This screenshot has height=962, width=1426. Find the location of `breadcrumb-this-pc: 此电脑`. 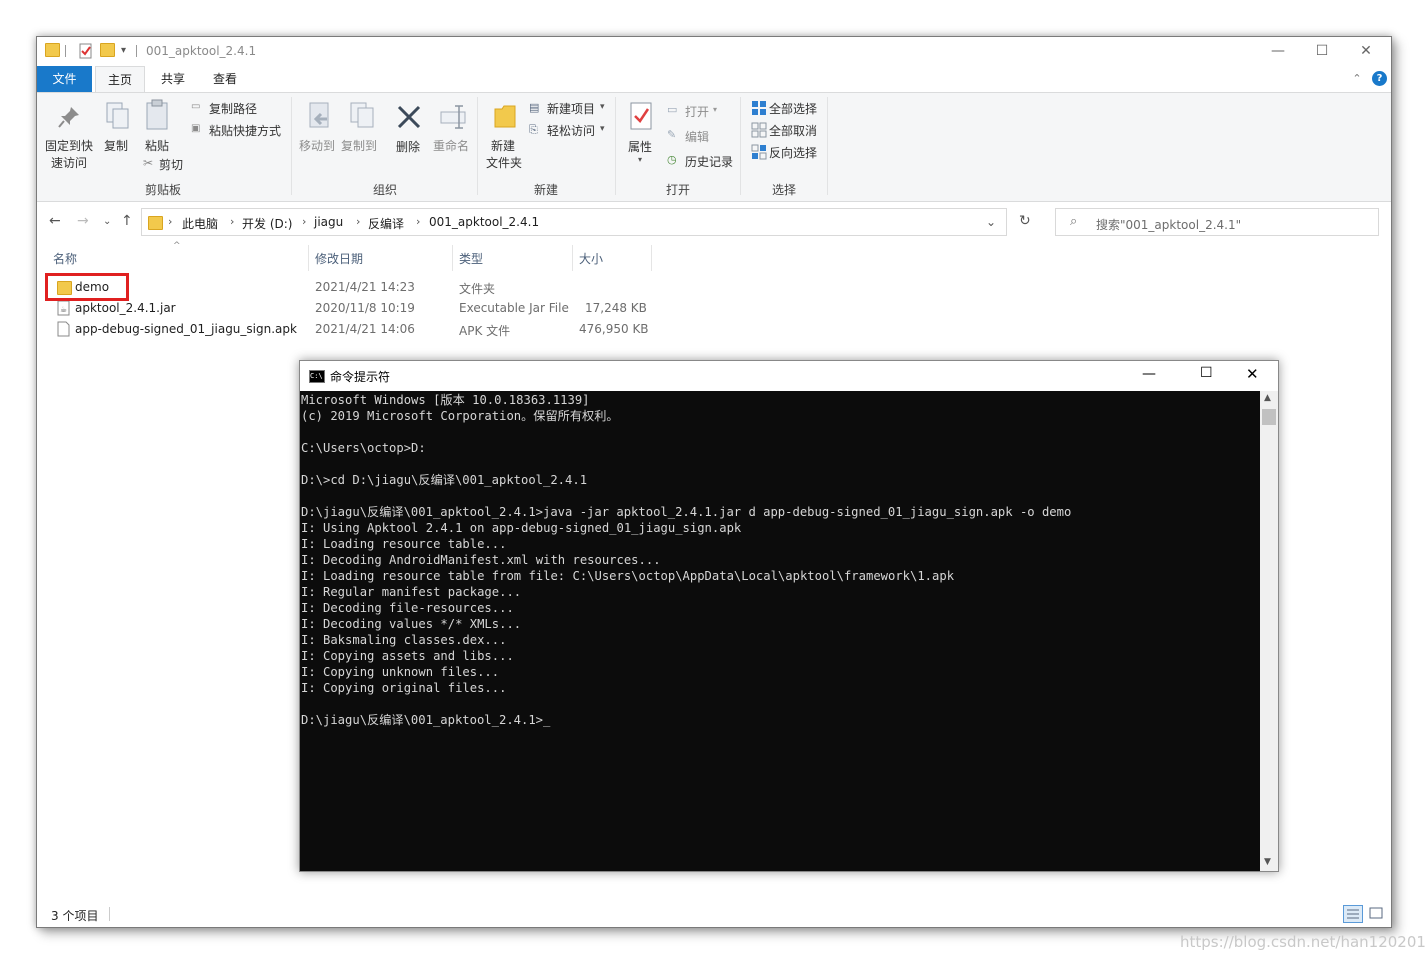

breadcrumb-this-pc: 此电脑 is located at coordinates (200, 223).